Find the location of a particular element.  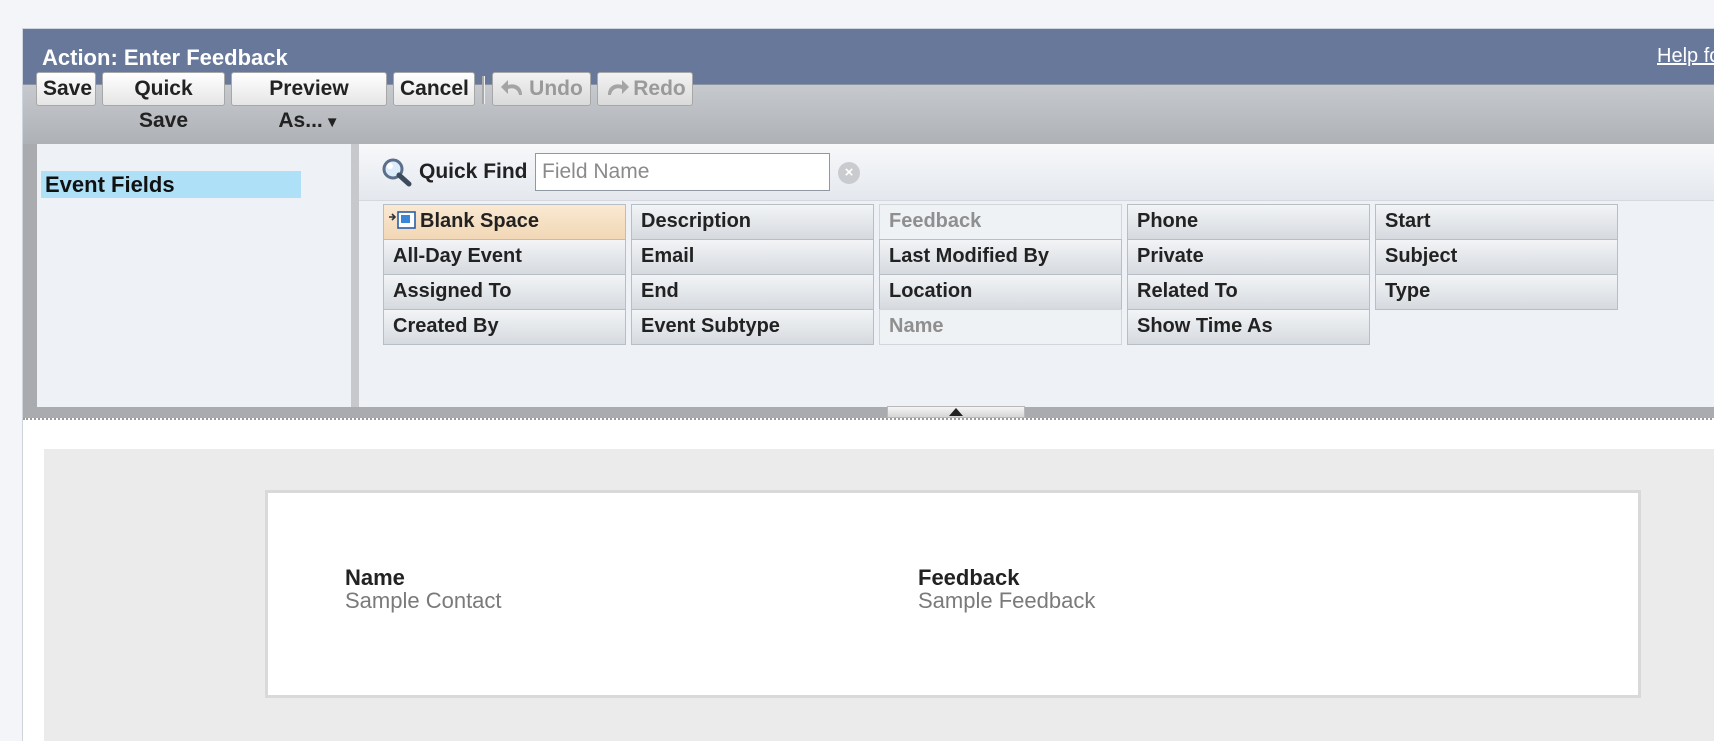

blank-space-icon is located at coordinates (402, 220).